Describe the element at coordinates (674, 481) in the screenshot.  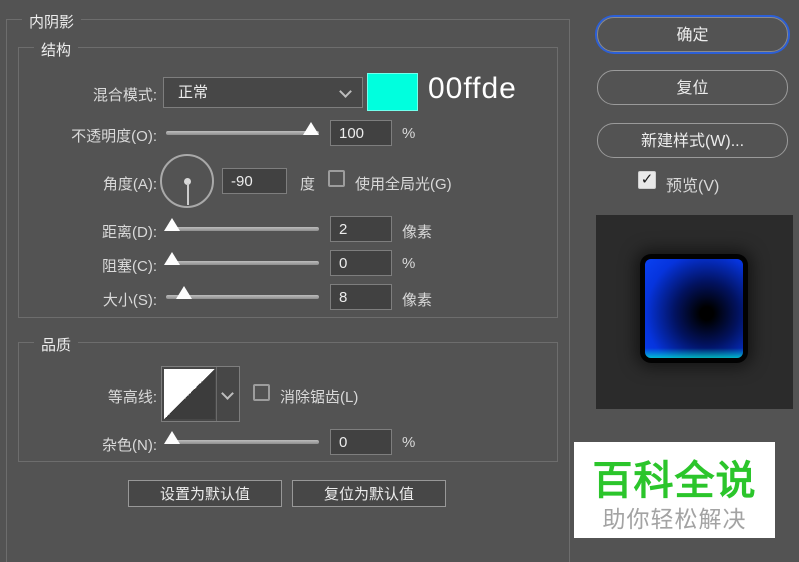
I see `banner-title: 百科全说` at that location.